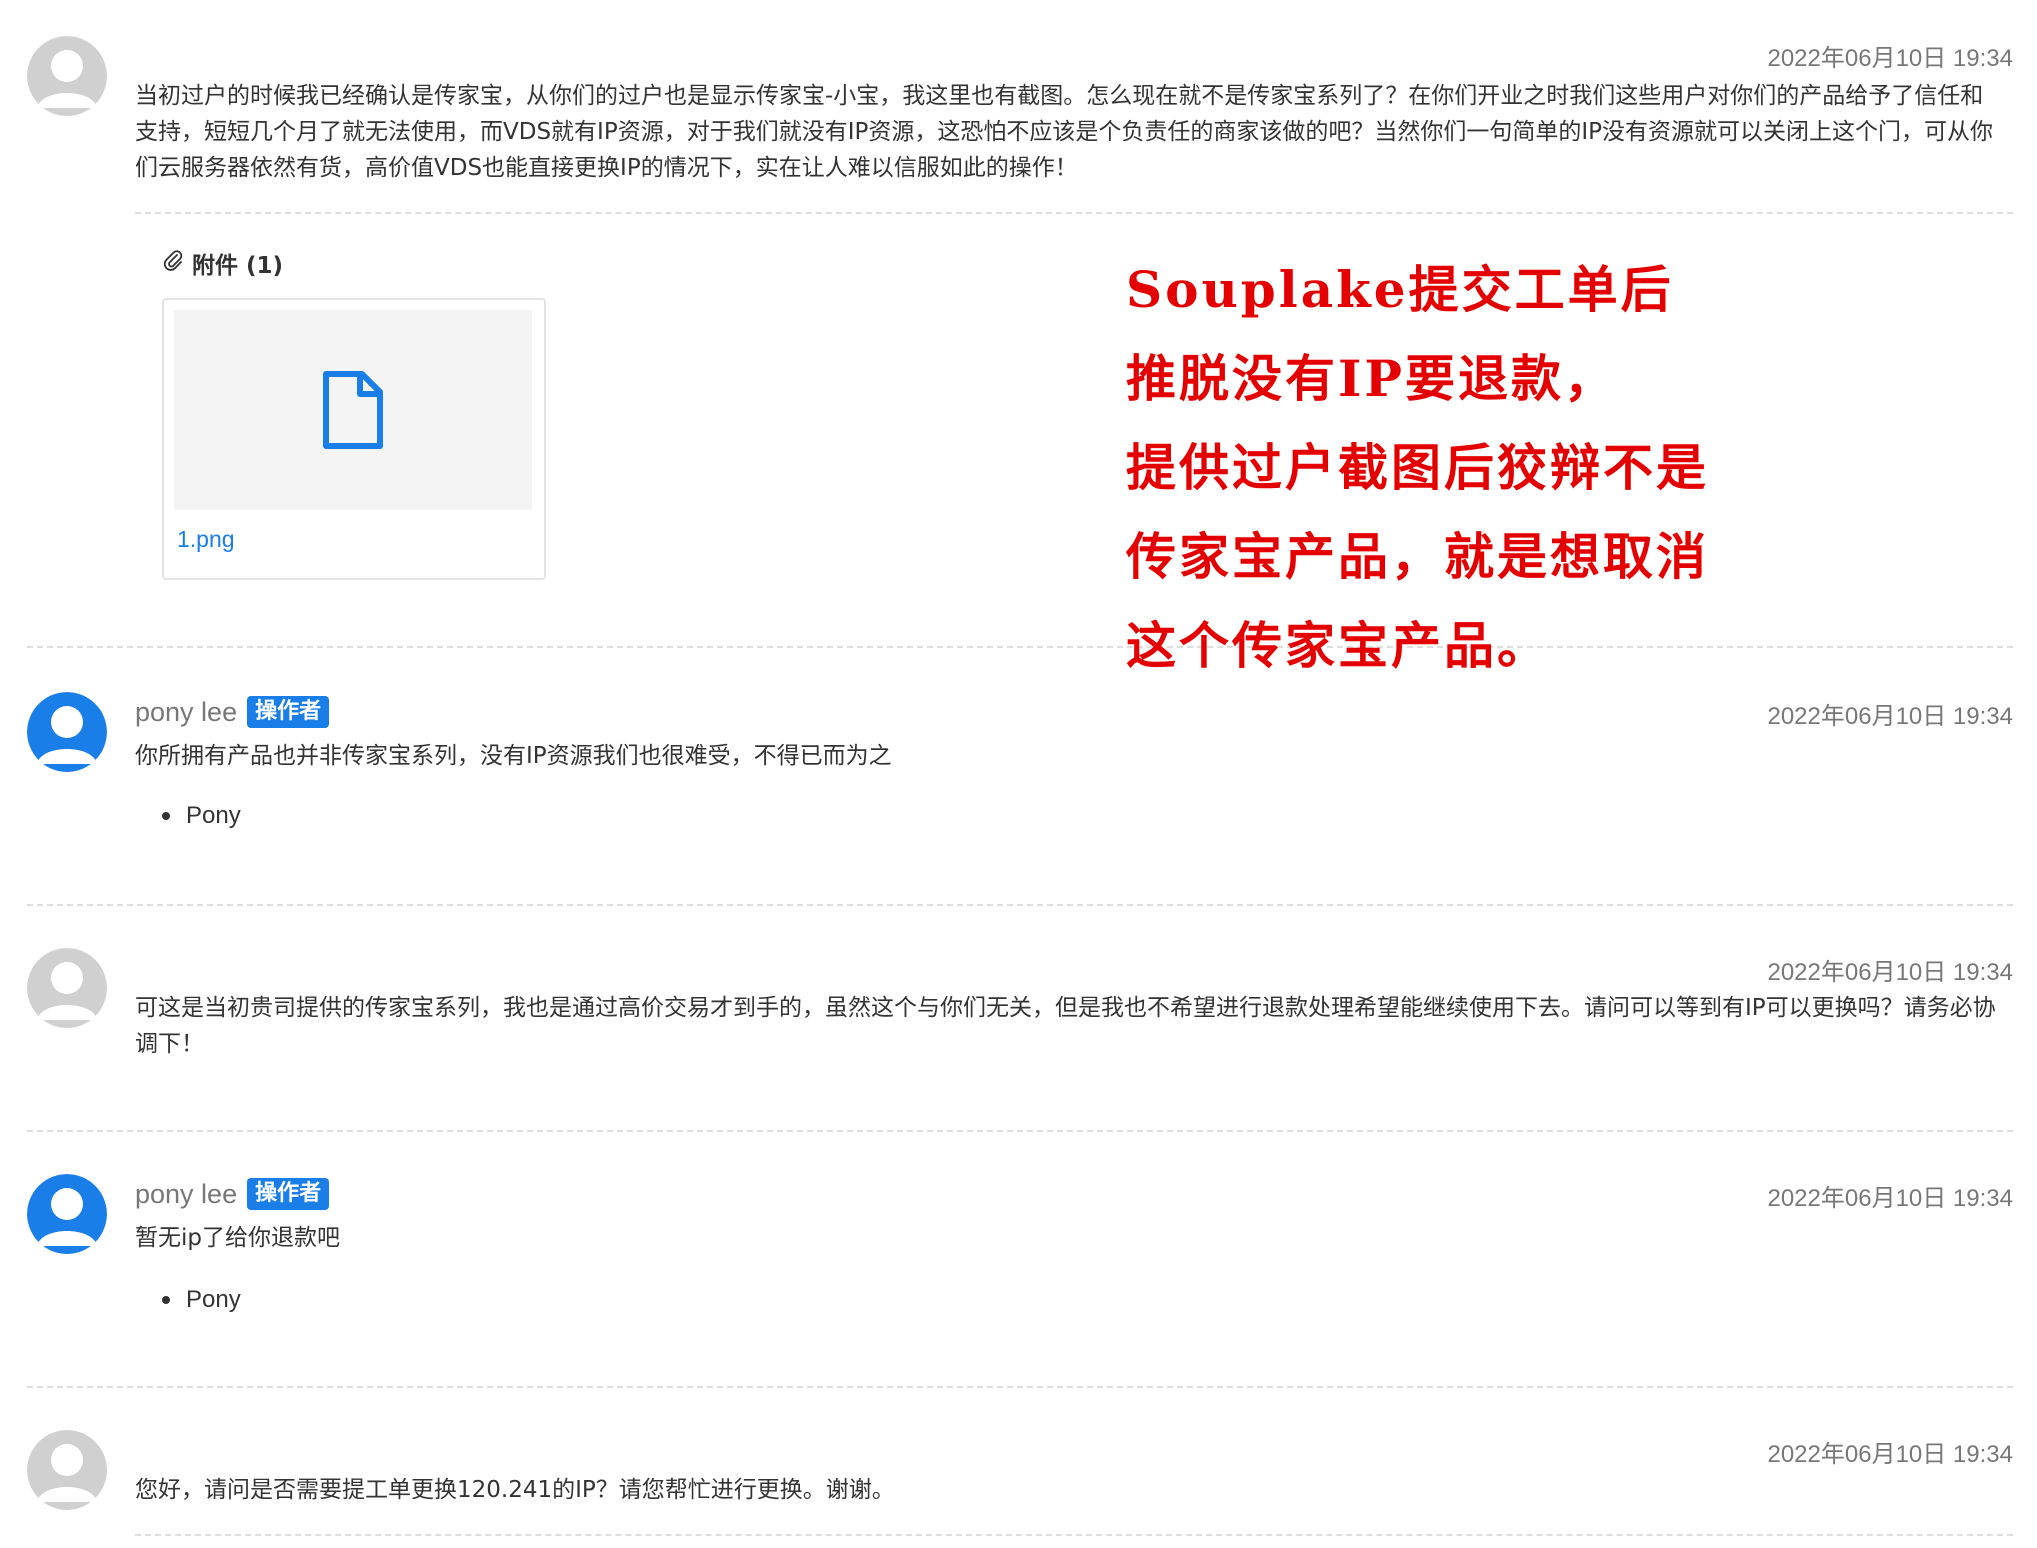  What do you see at coordinates (173, 263) in the screenshot?
I see `paperclip-icon` at bounding box center [173, 263].